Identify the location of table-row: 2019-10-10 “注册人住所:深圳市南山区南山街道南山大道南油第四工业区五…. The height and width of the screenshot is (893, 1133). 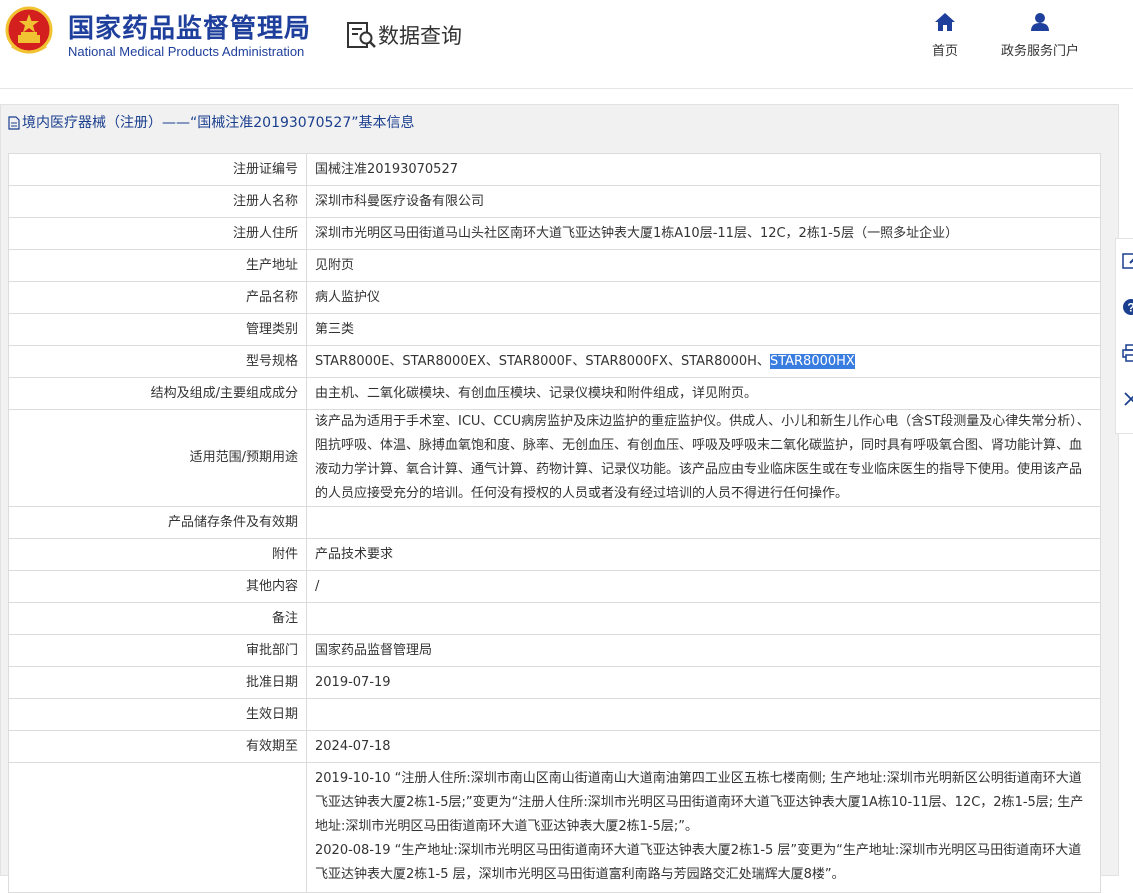
(554, 827).